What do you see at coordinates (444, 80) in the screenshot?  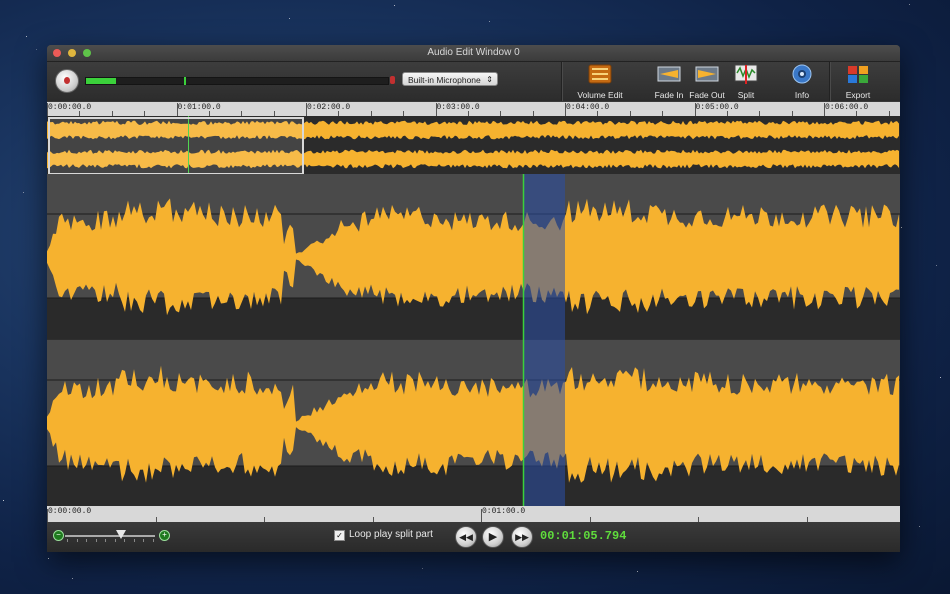 I see `input-device-value: Built-in Microphone` at bounding box center [444, 80].